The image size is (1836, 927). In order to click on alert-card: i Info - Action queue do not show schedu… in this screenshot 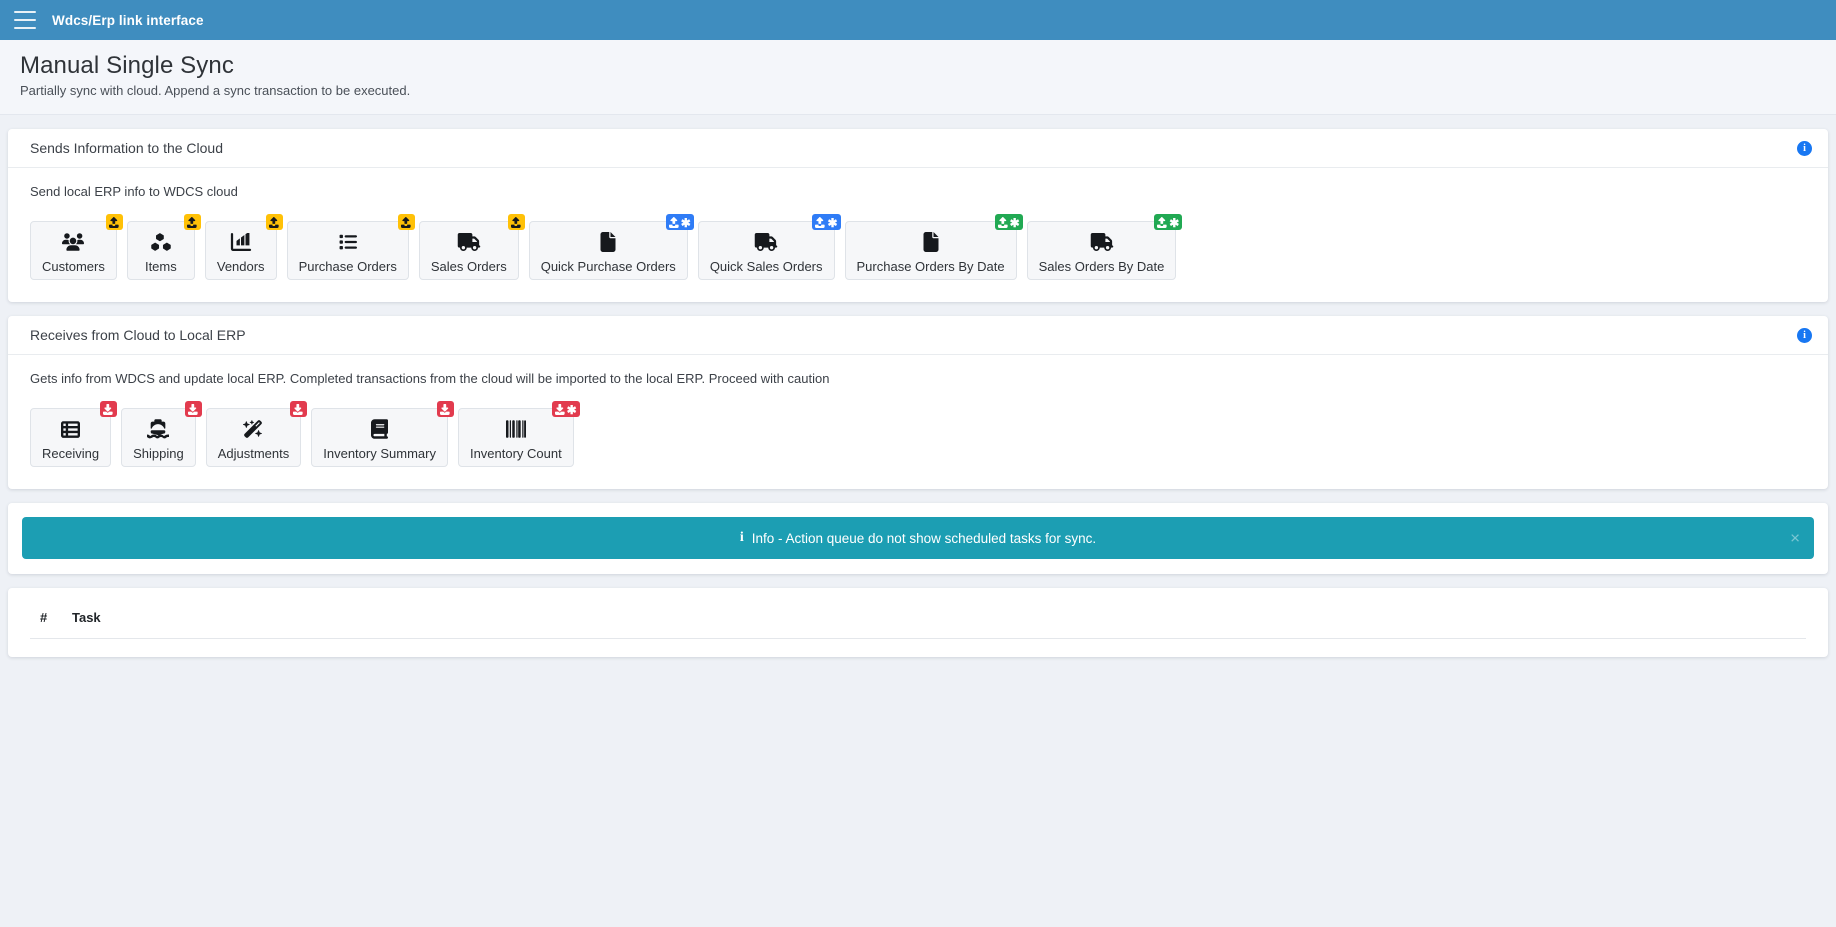, I will do `click(918, 538)`.